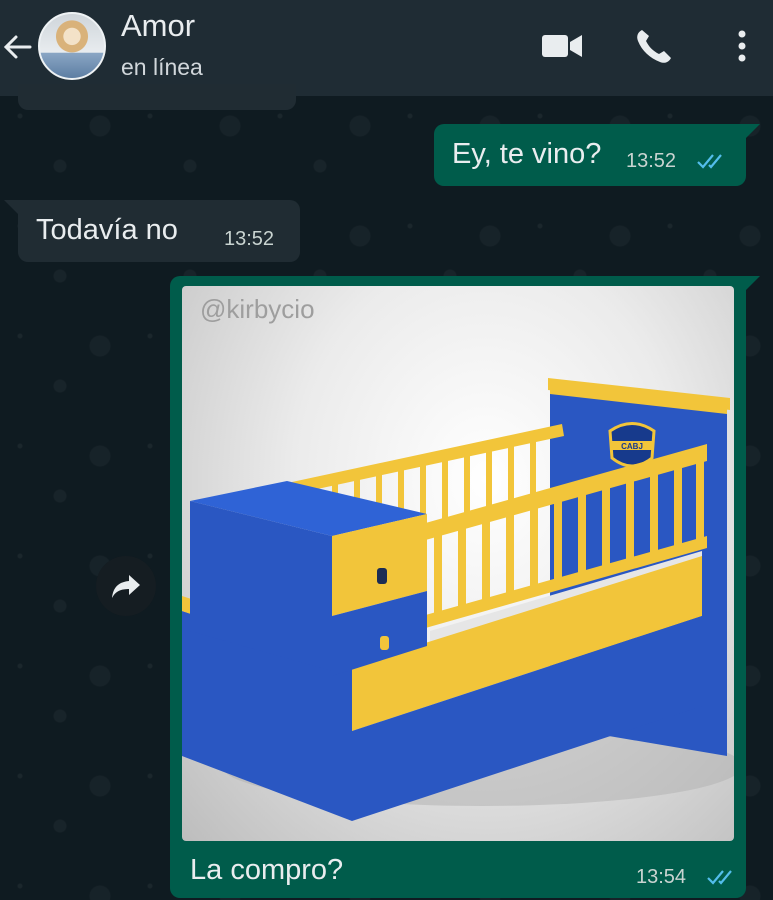 The height and width of the screenshot is (900, 773). I want to click on voice-call-icon, so click(654, 46).